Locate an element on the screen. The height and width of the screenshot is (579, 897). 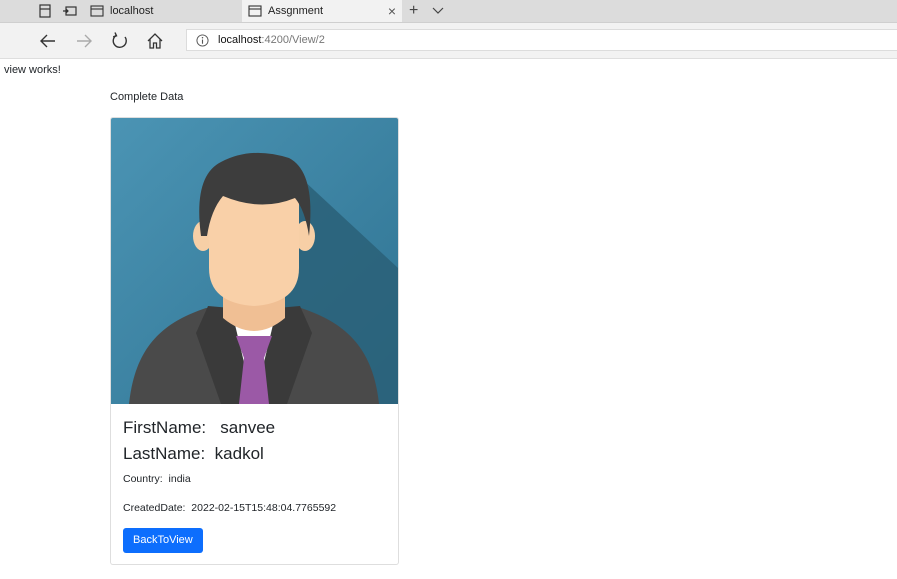
country-label: Country: is located at coordinates (143, 479).